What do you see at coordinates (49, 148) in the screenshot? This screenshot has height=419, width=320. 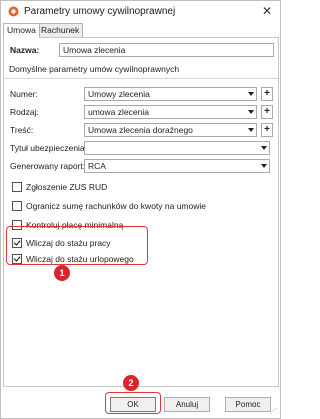 I see `tytul-ubezpieczenia-label: Tytuł ubezpieczenia:` at bounding box center [49, 148].